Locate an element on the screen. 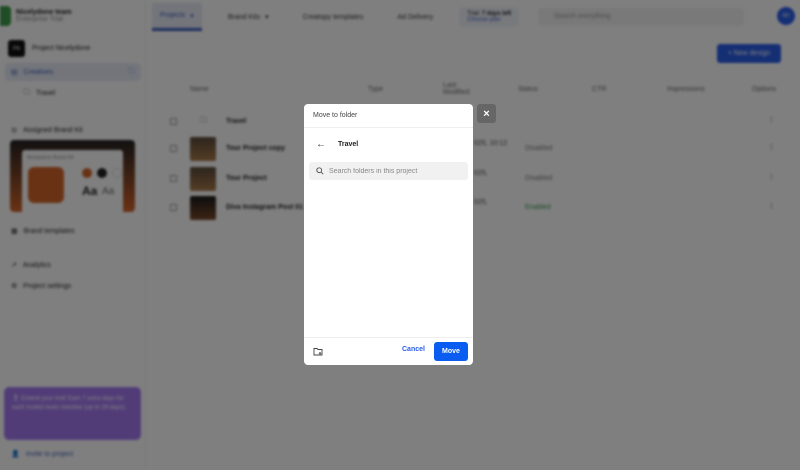  move-button: Move is located at coordinates (451, 351).